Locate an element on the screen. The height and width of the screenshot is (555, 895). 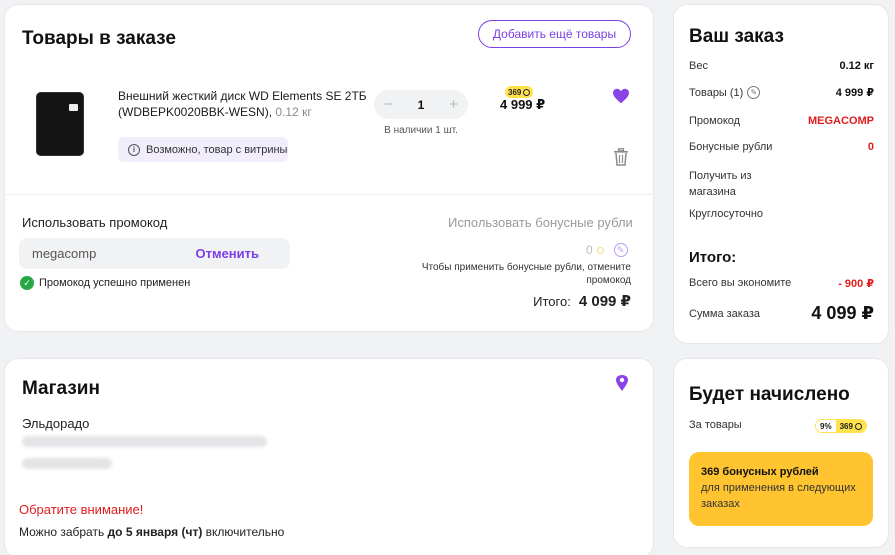
add-more-button: Добавить ещё товары is located at coordinates (554, 34).